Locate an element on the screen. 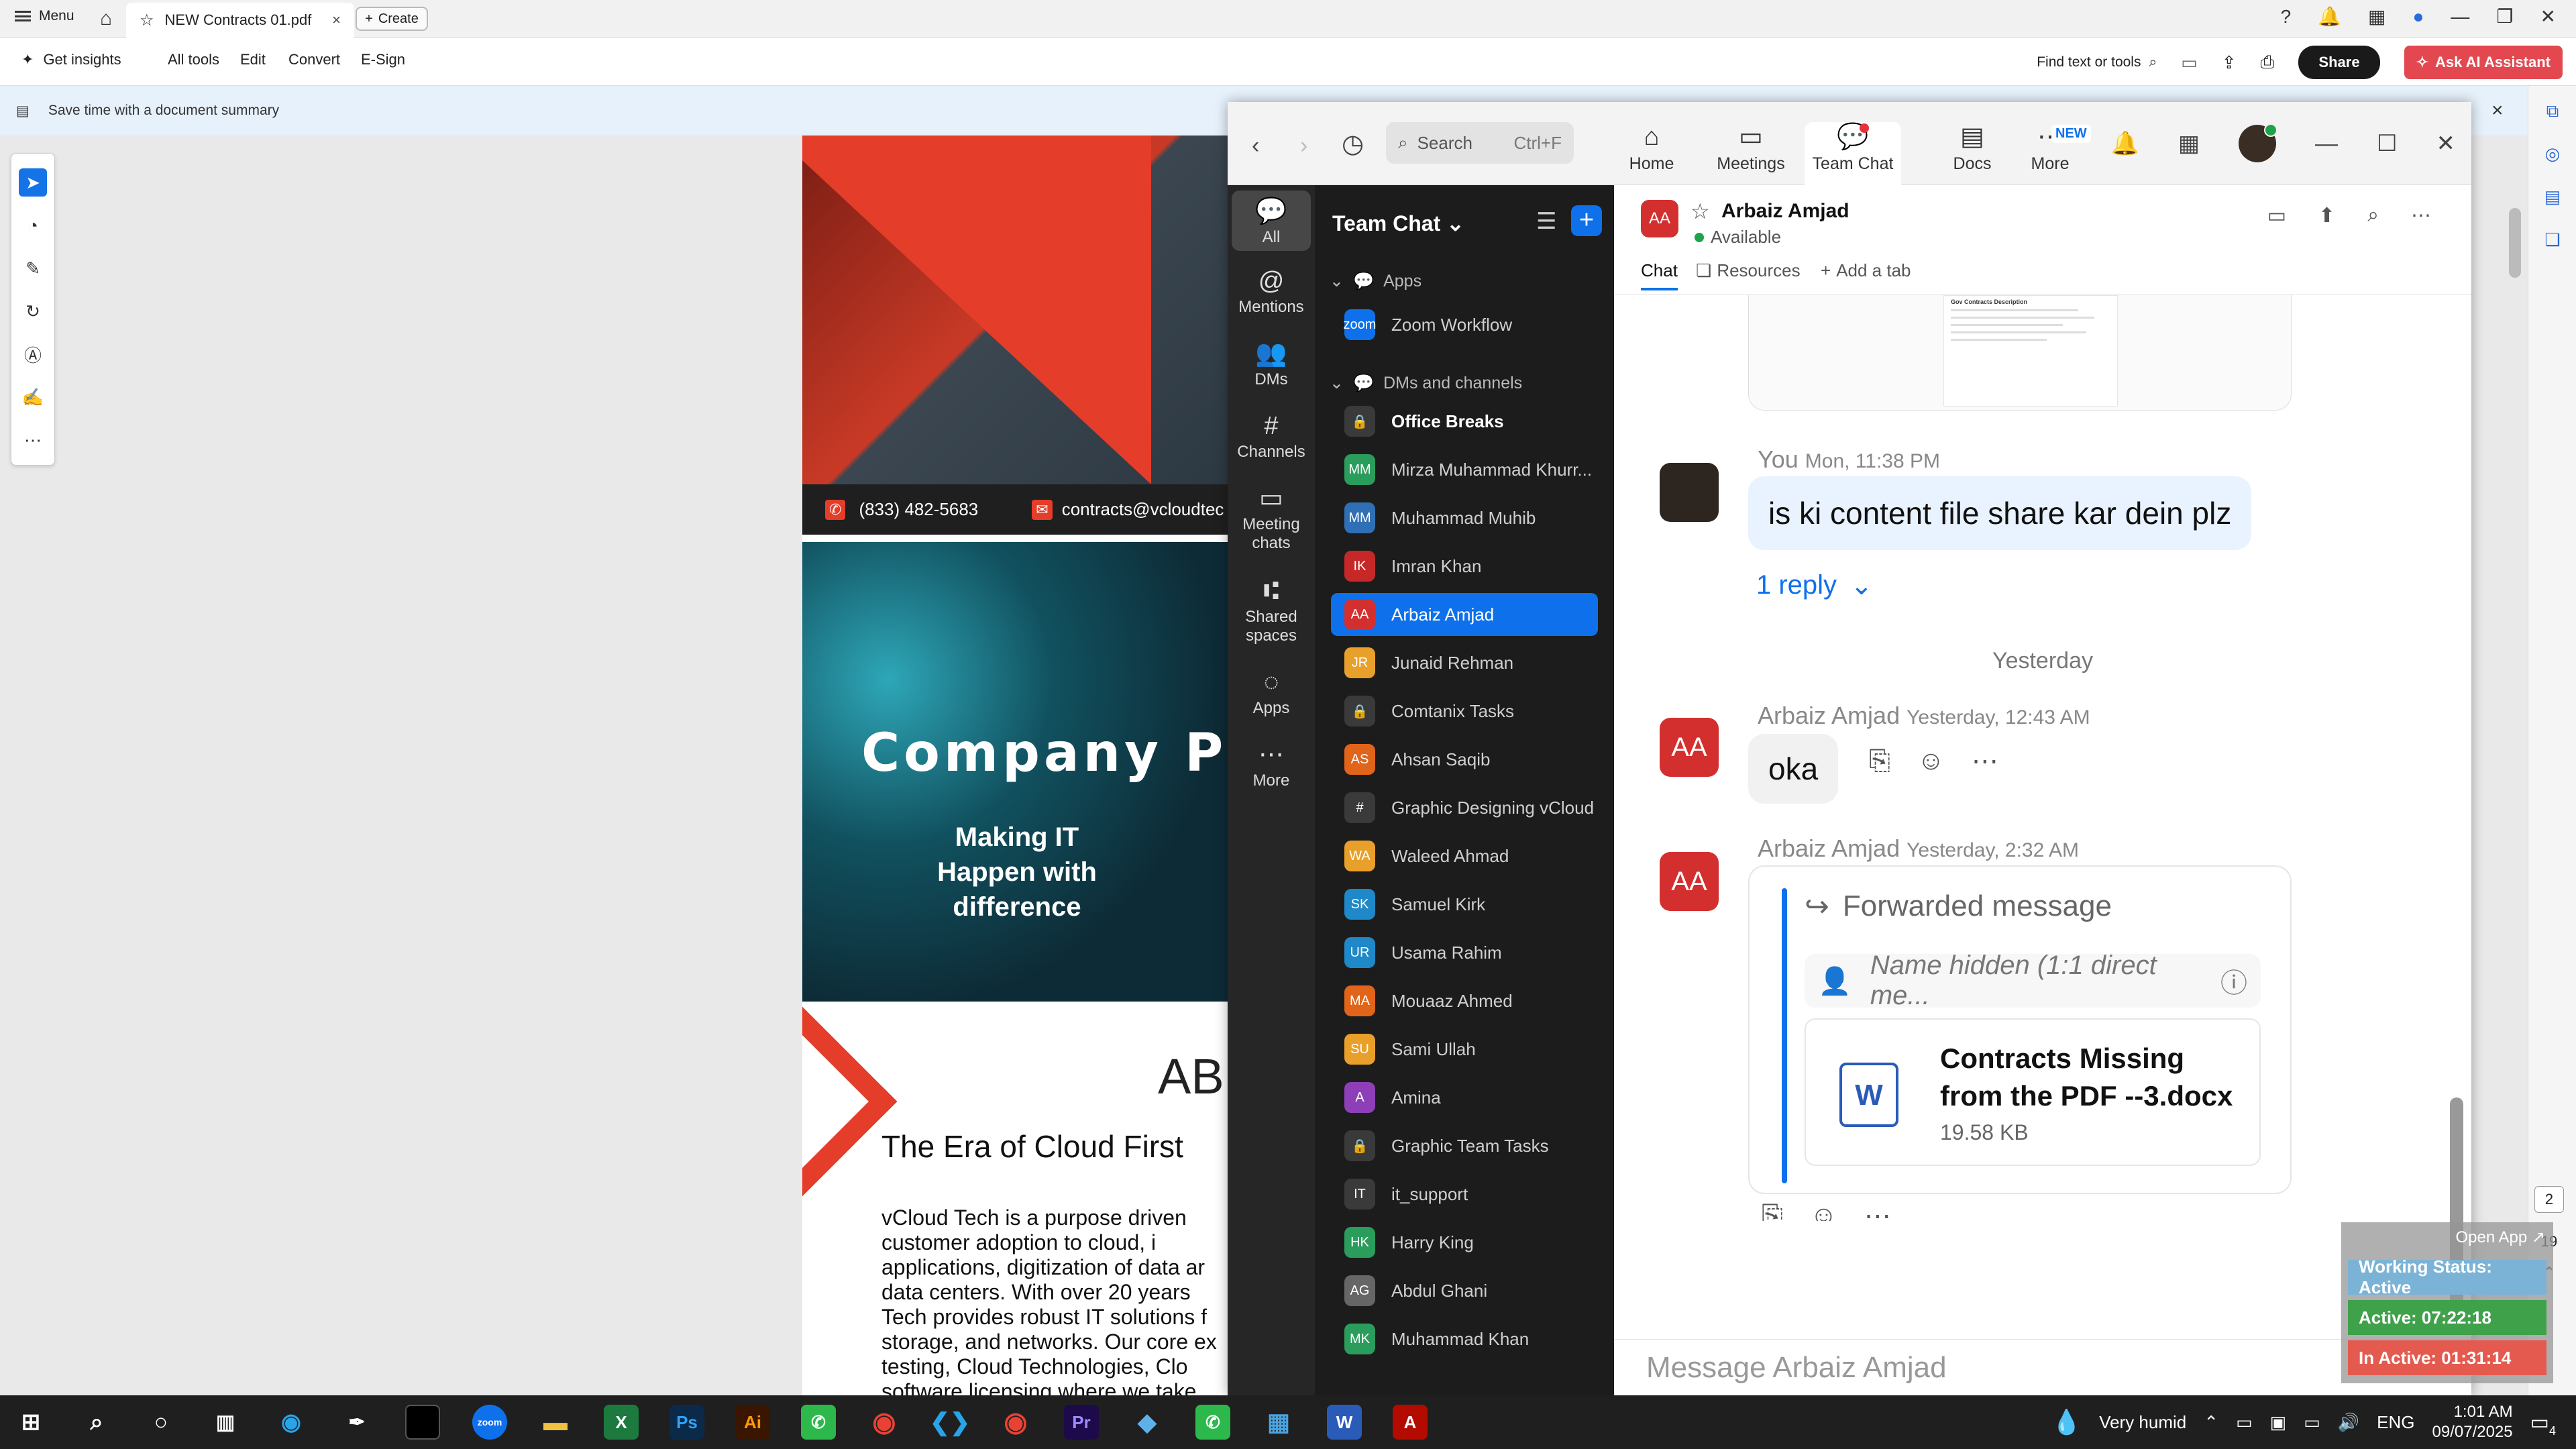  section-apps: ⌄ 💬 Apps is located at coordinates (1375, 281).